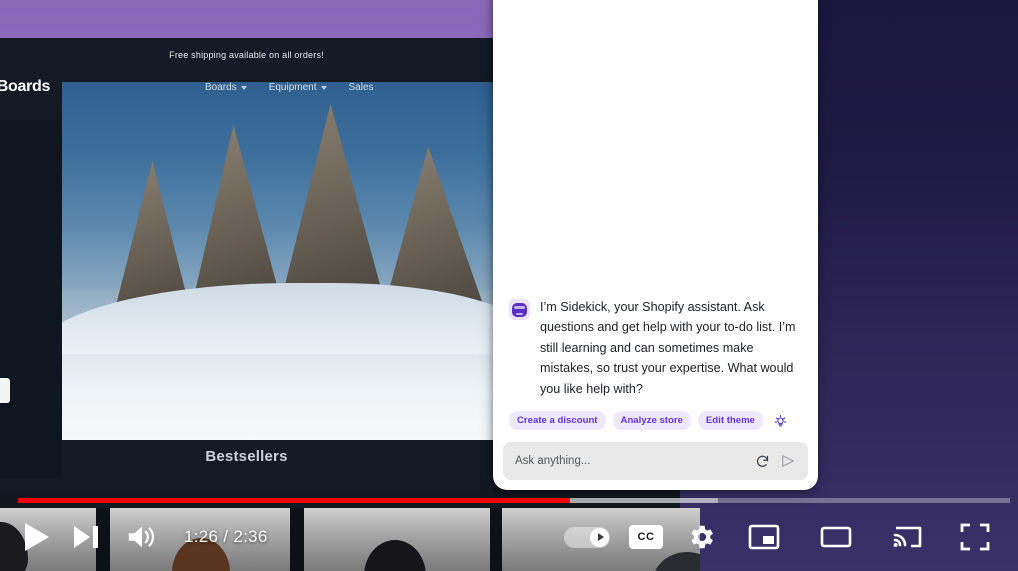 The height and width of the screenshot is (571, 1018). Describe the element at coordinates (25, 87) in the screenshot. I see `store-logo: e Boards` at that location.